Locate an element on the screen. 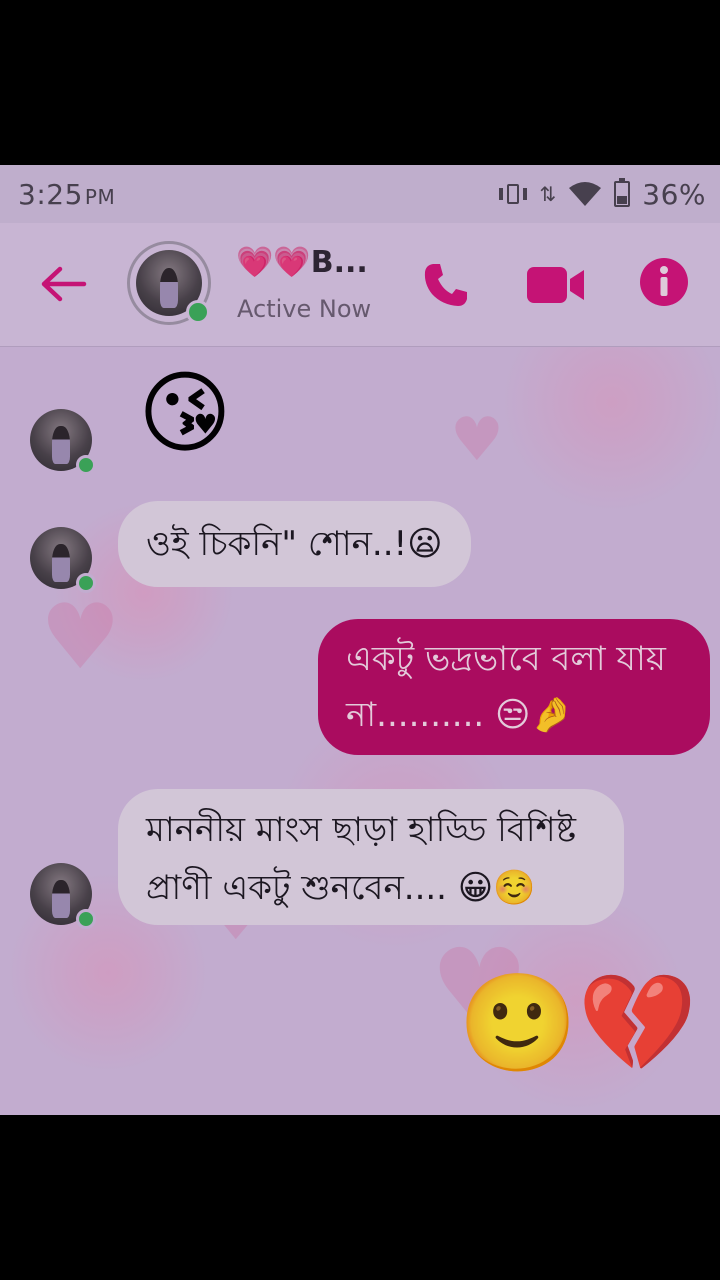 Image resolution: width=720 pixels, height=1280 pixels. data-transfer-icon: ⇅ is located at coordinates (548, 194).